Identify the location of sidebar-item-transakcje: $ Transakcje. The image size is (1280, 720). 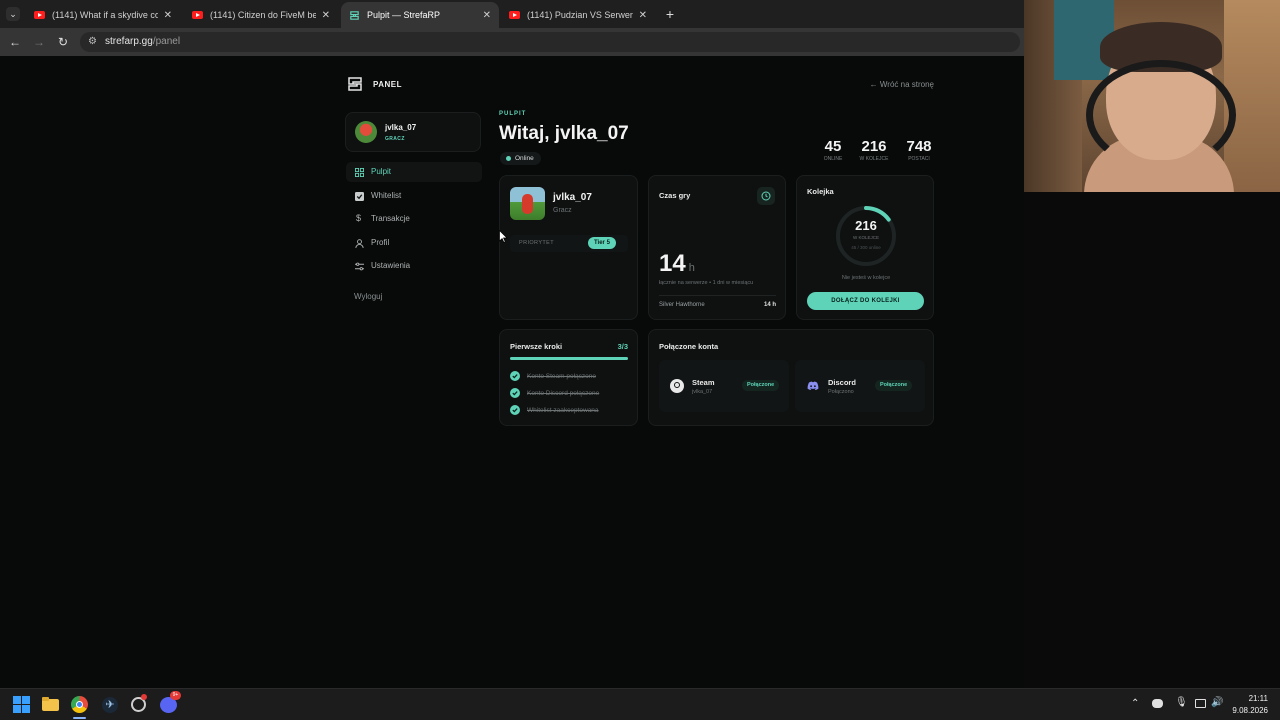
(414, 219).